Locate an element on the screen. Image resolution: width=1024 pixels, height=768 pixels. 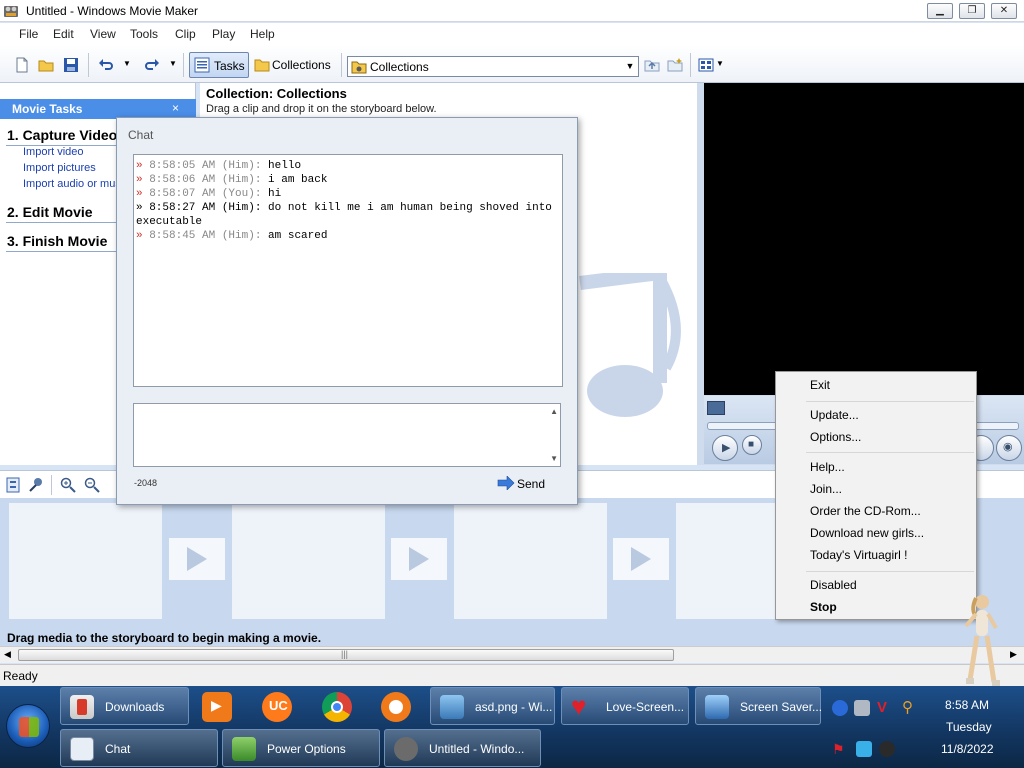
chat-message-input: ▲ ▼ is located at coordinates (347, 435).